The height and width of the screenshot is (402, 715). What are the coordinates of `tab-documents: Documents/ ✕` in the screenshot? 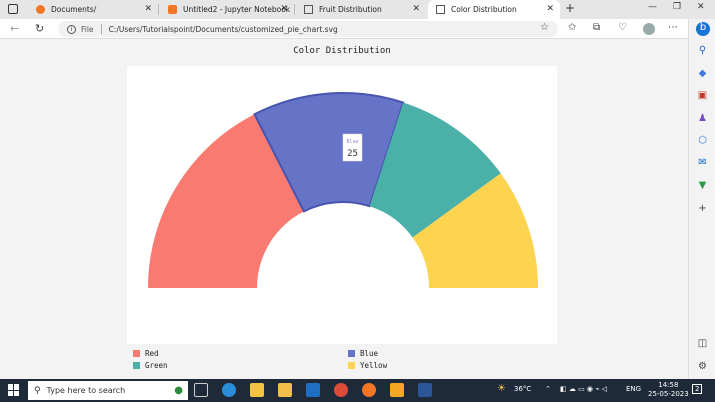 It's located at (93, 9).